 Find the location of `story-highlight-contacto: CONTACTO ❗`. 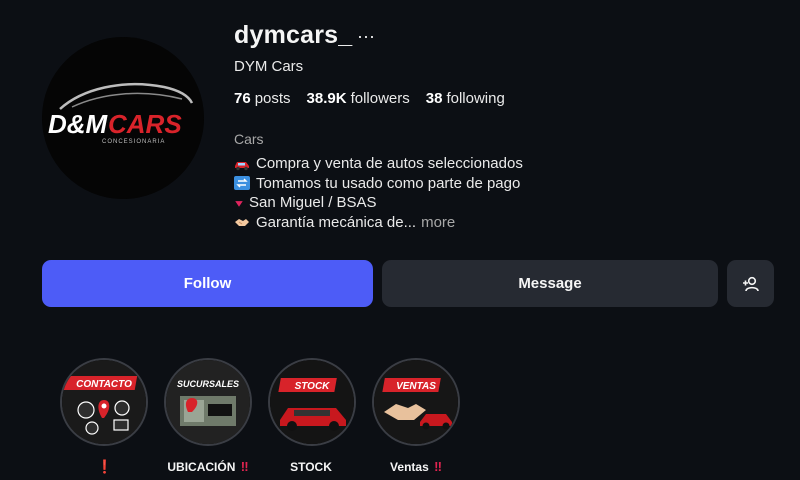

story-highlight-contacto: CONTACTO ❗ is located at coordinates (104, 416).